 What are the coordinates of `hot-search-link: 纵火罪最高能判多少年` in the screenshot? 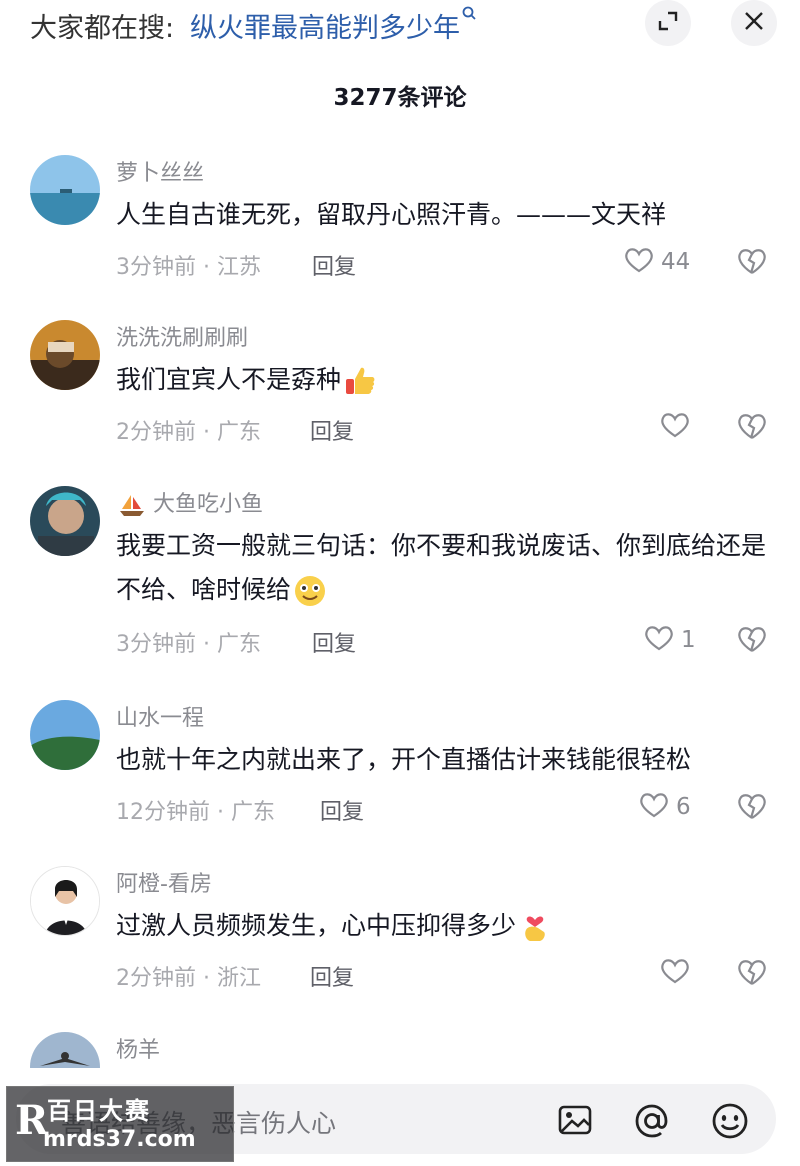 It's located at (334, 25).